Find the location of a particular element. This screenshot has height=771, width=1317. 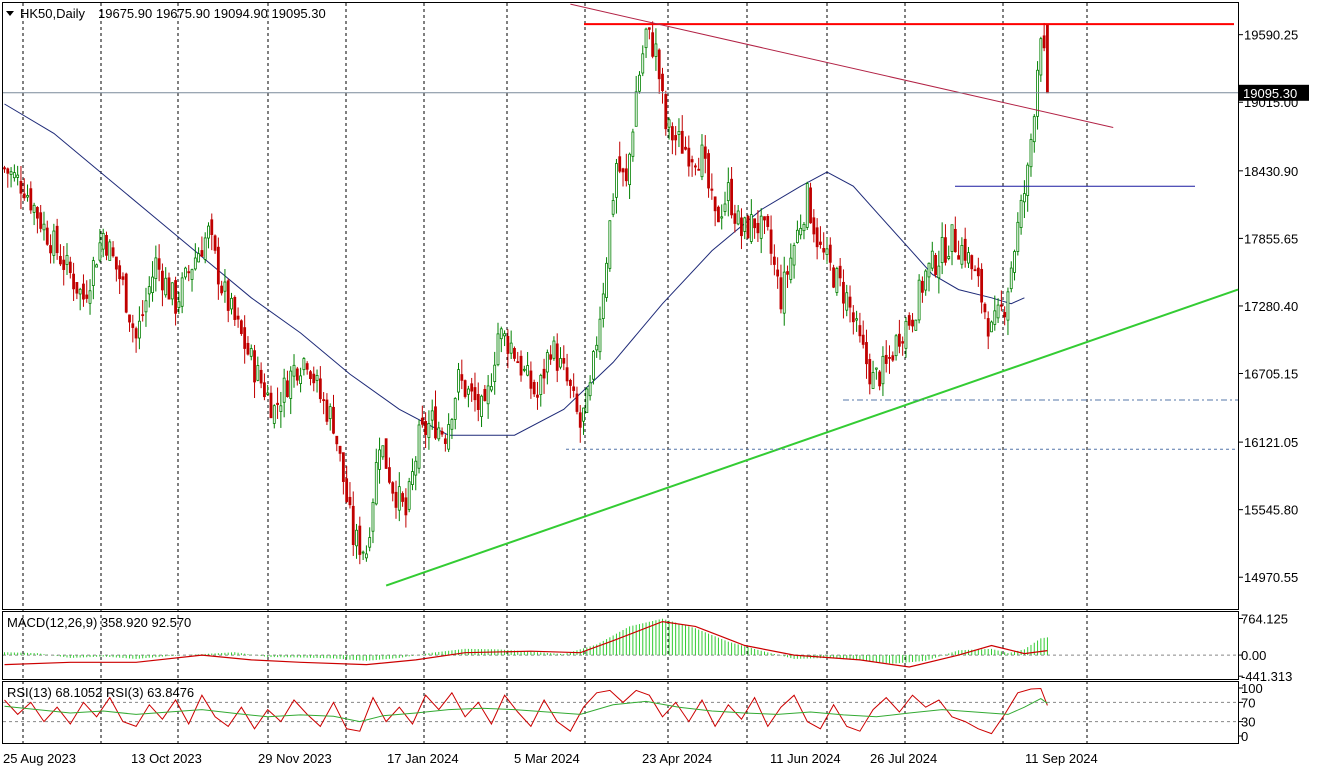

y-tick-label: 17280.40 is located at coordinates (1271, 306).